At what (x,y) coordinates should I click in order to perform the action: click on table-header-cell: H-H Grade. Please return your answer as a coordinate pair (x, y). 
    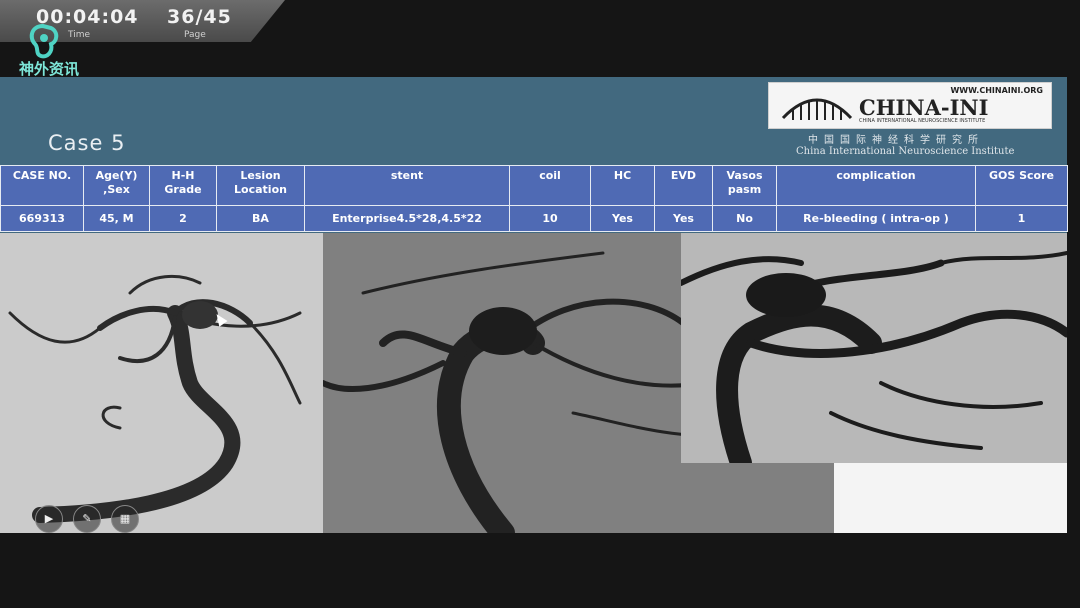
    Looking at the image, I should click on (183, 185).